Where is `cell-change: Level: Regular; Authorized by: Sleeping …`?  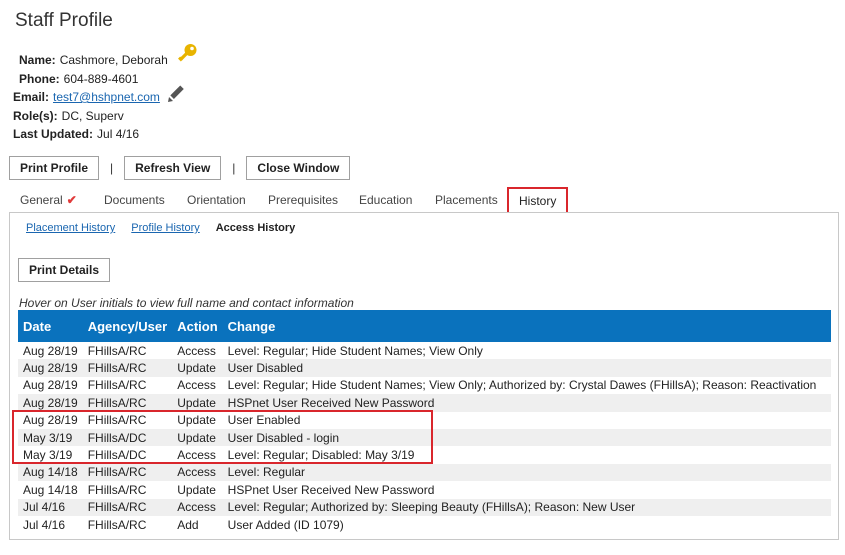 cell-change: Level: Regular; Authorized by: Sleeping … is located at coordinates (526, 507).